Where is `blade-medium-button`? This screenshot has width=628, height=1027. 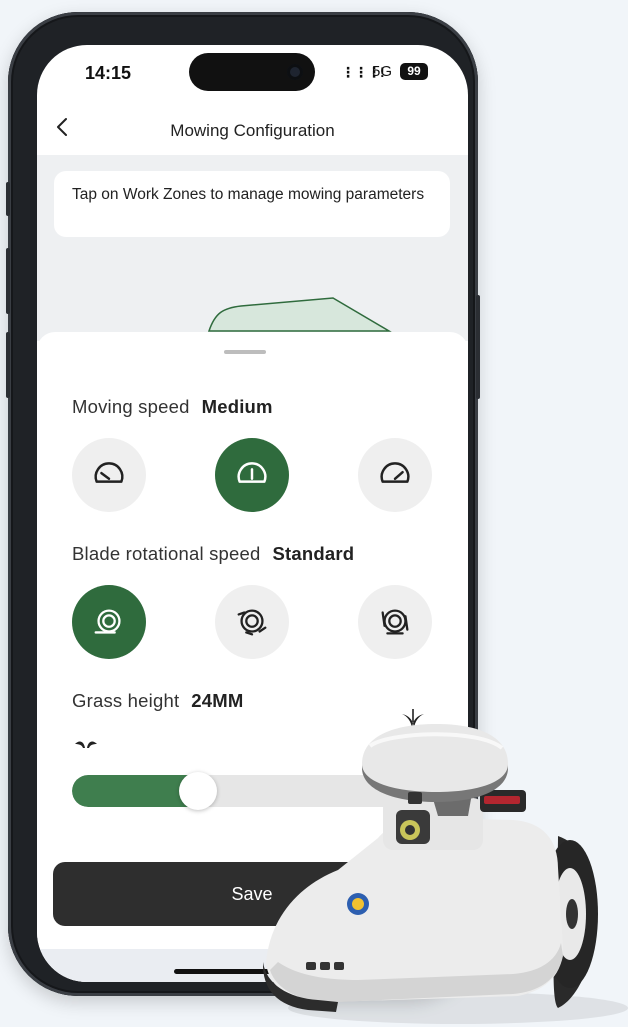
blade-medium-button is located at coordinates (252, 622).